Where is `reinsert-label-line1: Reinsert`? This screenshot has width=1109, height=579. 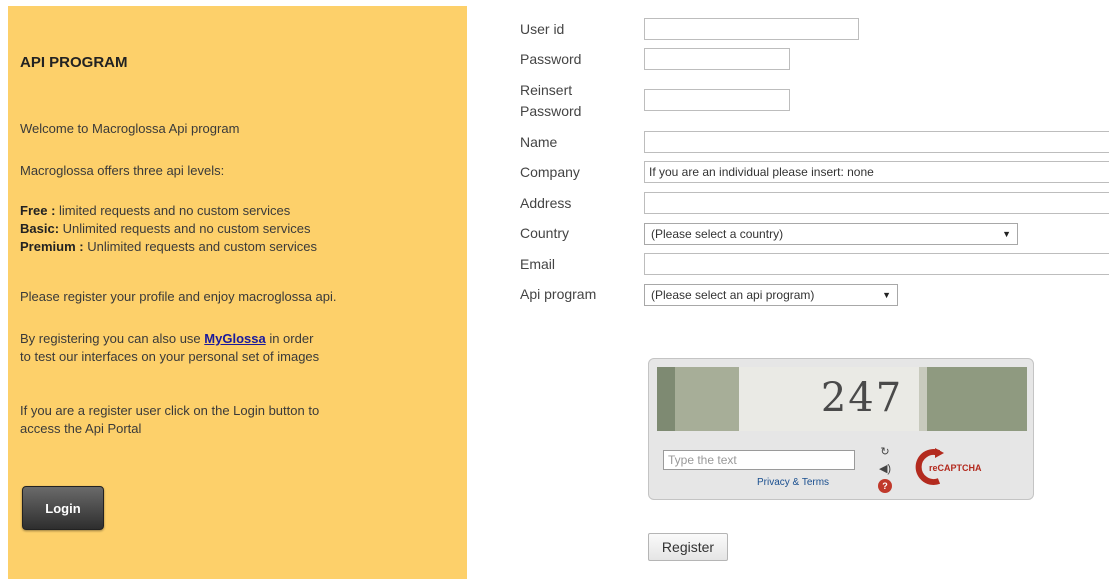
reinsert-label-line1: Reinsert is located at coordinates (546, 90).